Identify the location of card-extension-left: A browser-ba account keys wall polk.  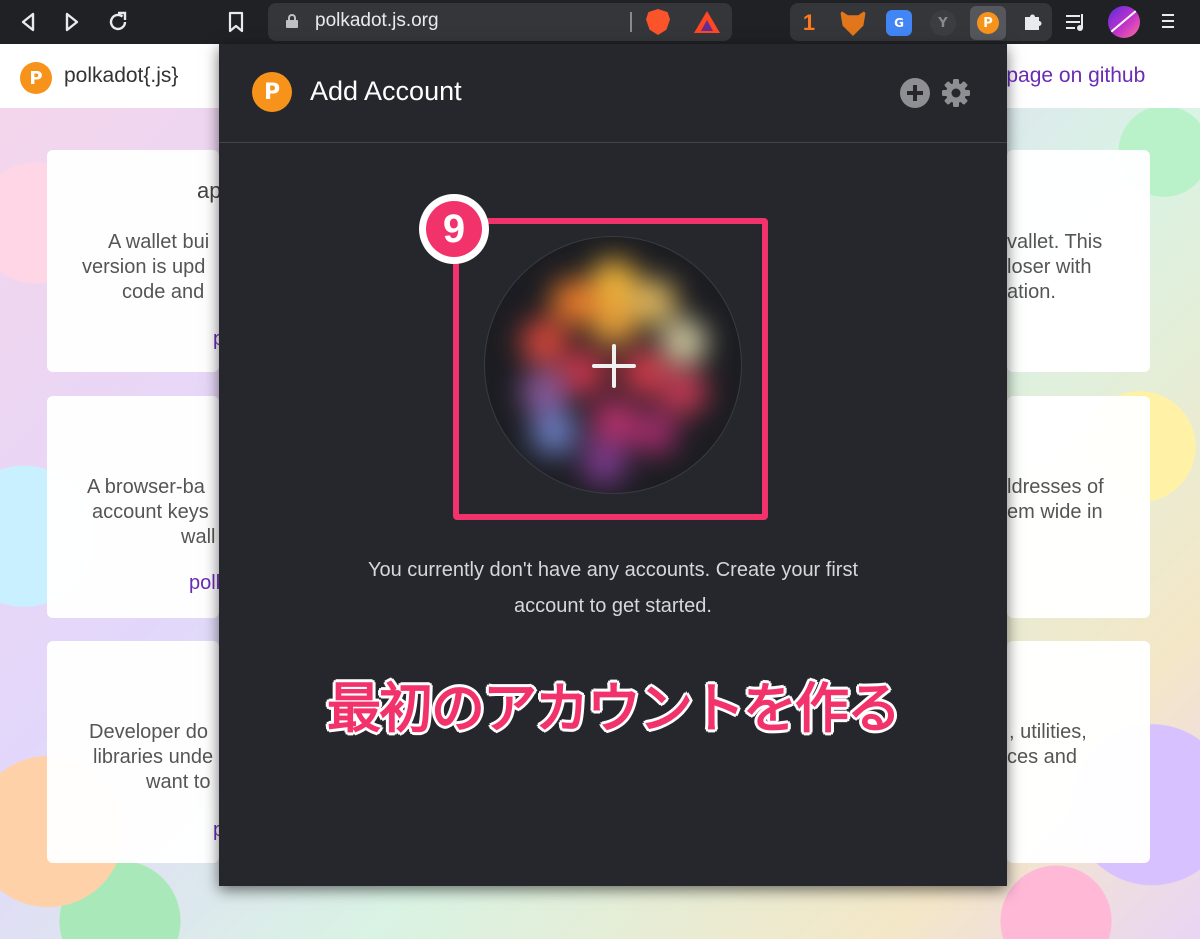
(133, 507).